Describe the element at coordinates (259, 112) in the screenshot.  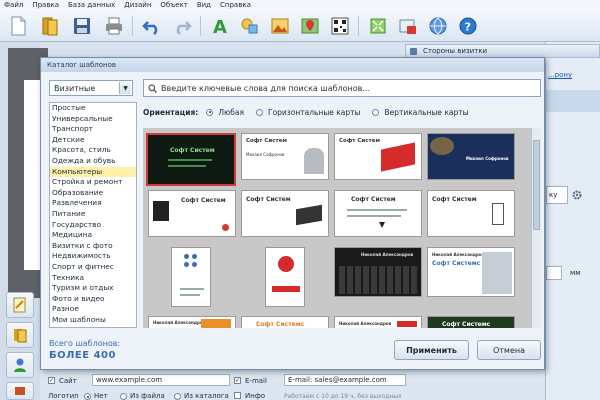
I see `orientation-horizontal-radio` at that location.